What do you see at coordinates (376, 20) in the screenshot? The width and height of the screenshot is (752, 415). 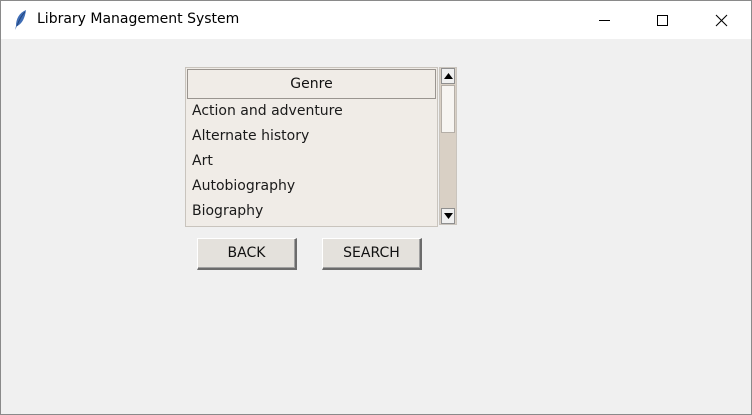 I see `title-bar: Library Management System` at bounding box center [376, 20].